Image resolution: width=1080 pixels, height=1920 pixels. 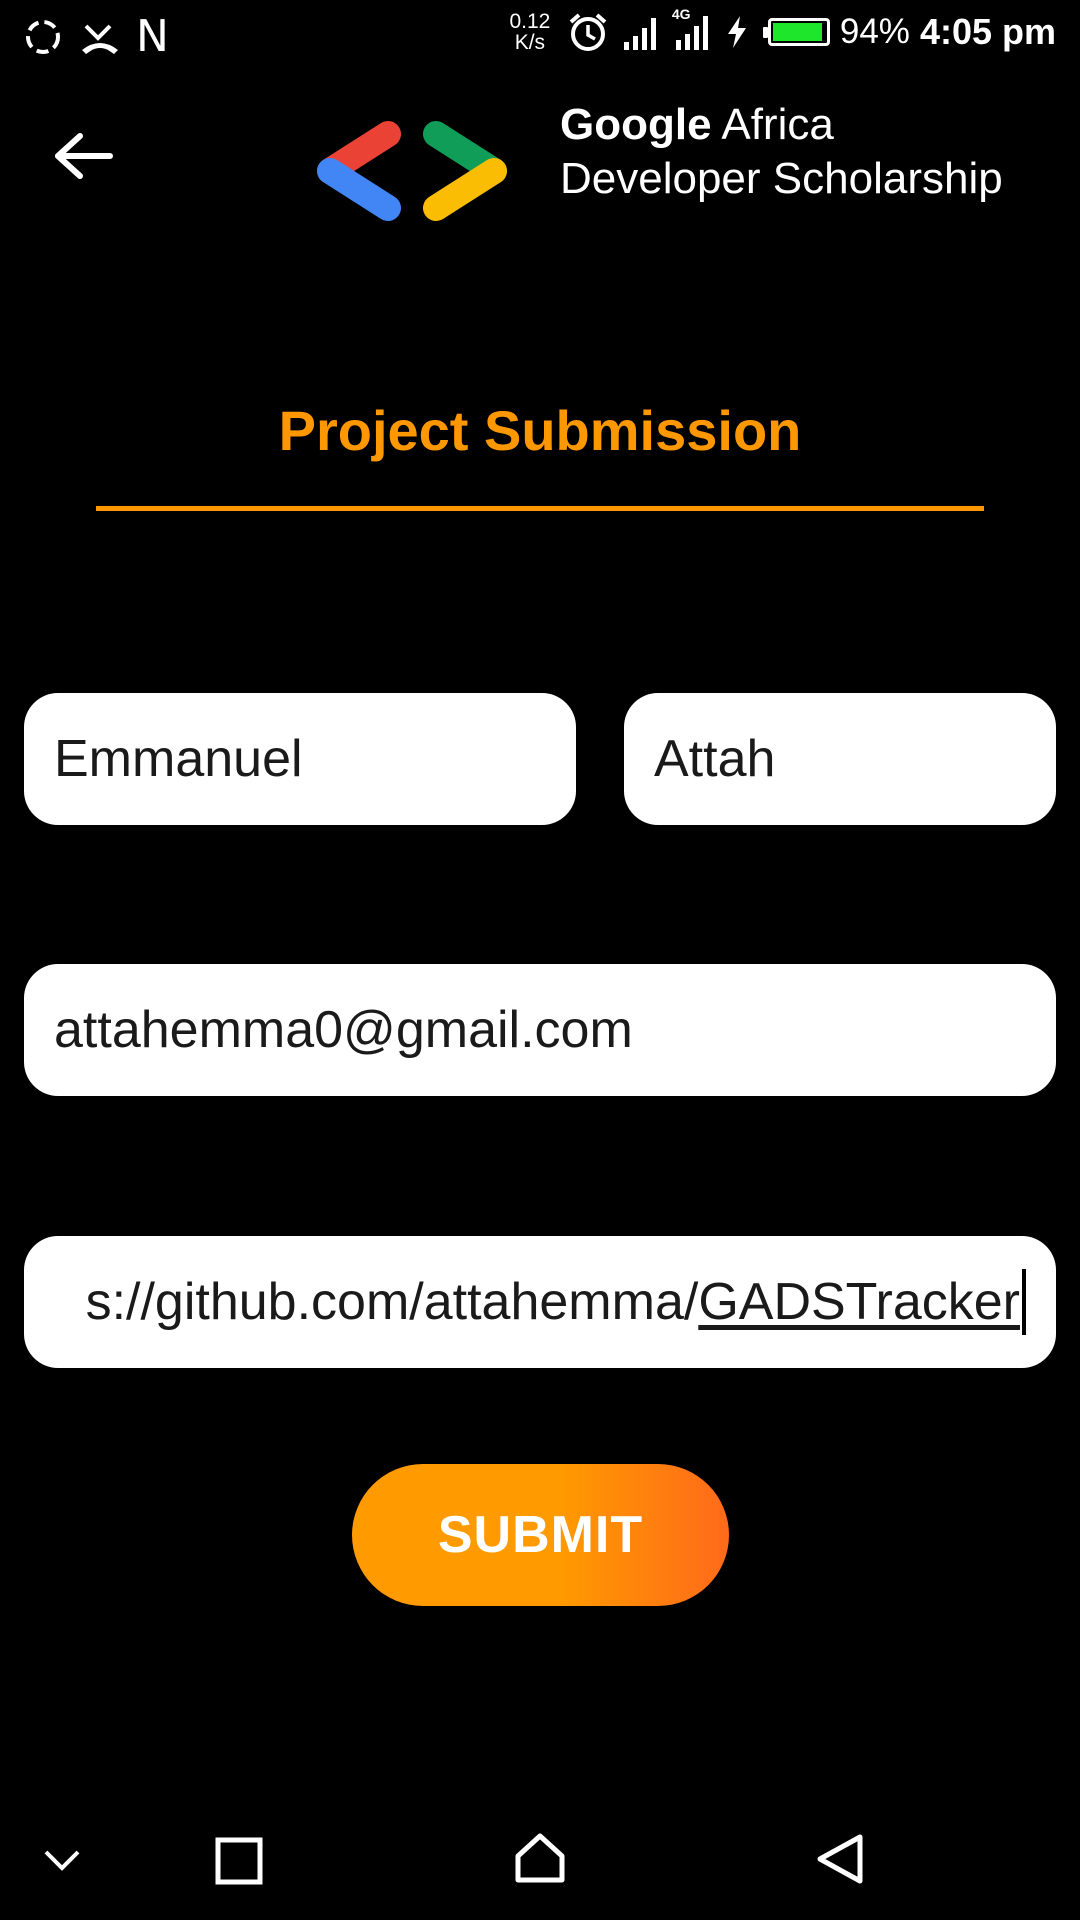 I want to click on status-bar: N 0.12 K/s 4G 94% 4:05 pm, so click(x=540, y=38).